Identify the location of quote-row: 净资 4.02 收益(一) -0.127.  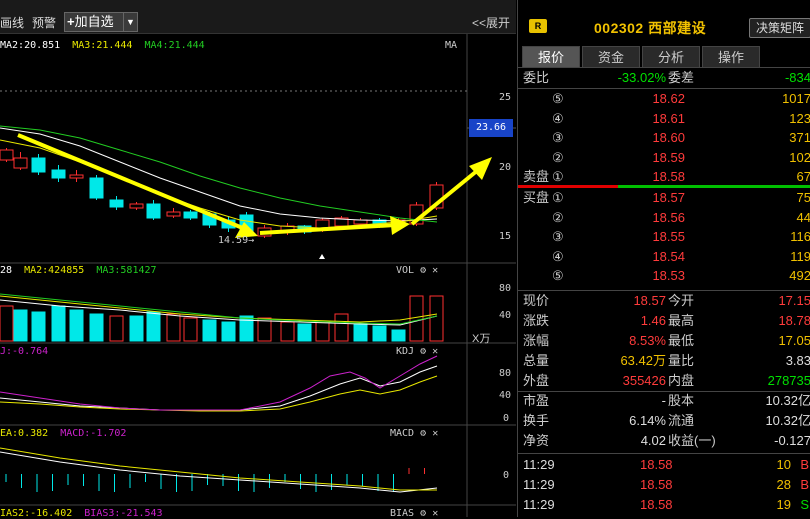
(664, 441).